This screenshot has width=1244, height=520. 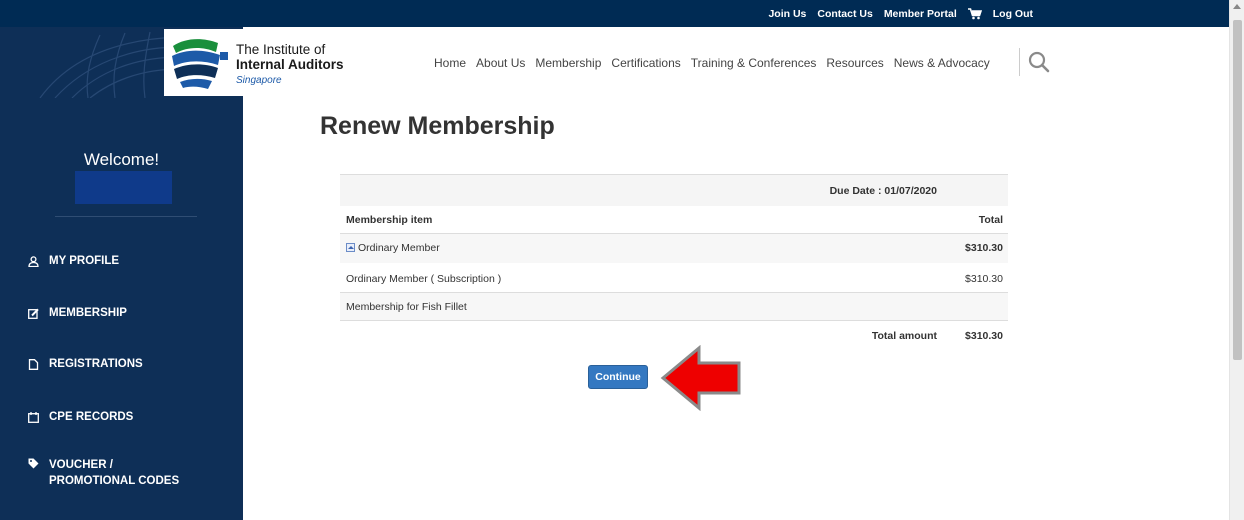 I want to click on scroll-up-icon, so click(x=1237, y=6).